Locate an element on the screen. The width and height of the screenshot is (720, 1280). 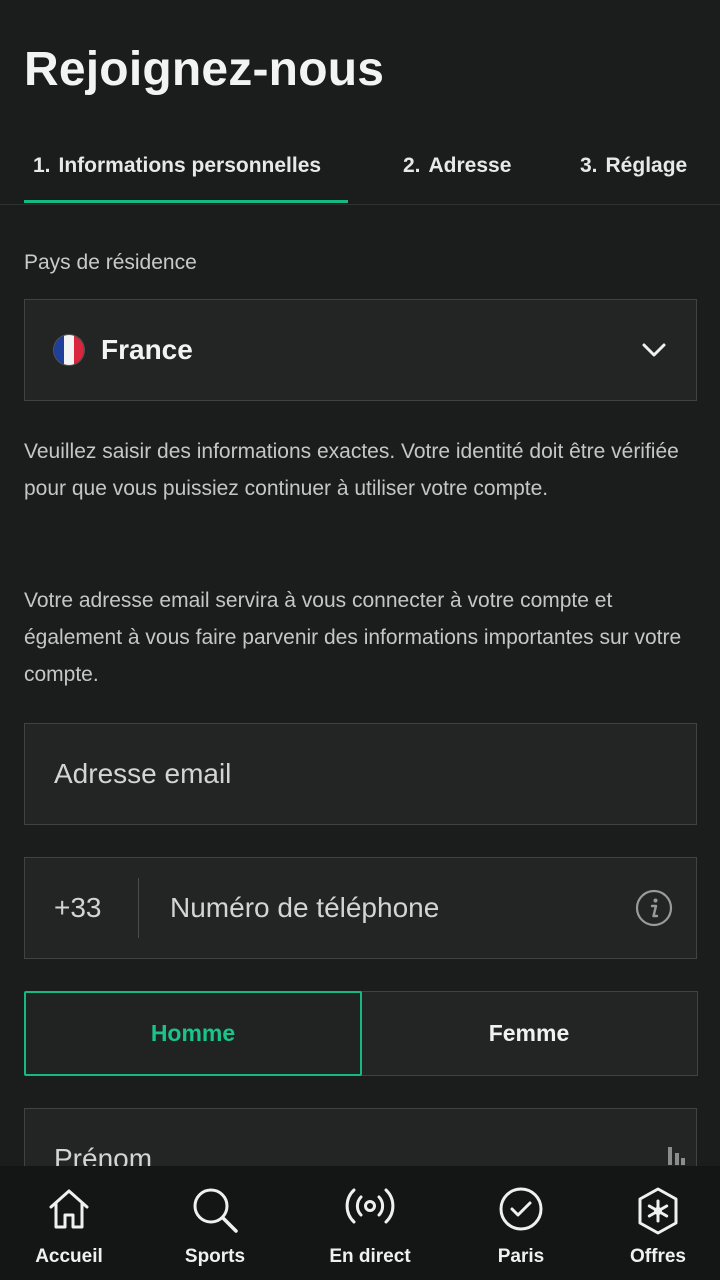
gender-male-button: Homme is located at coordinates (193, 1033).